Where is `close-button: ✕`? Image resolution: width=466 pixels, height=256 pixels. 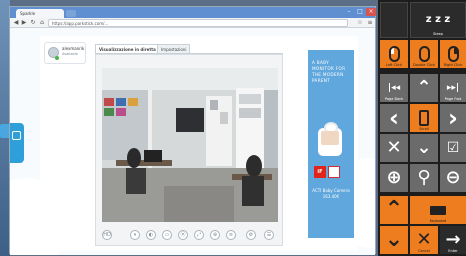 close-button: ✕ is located at coordinates (394, 148).